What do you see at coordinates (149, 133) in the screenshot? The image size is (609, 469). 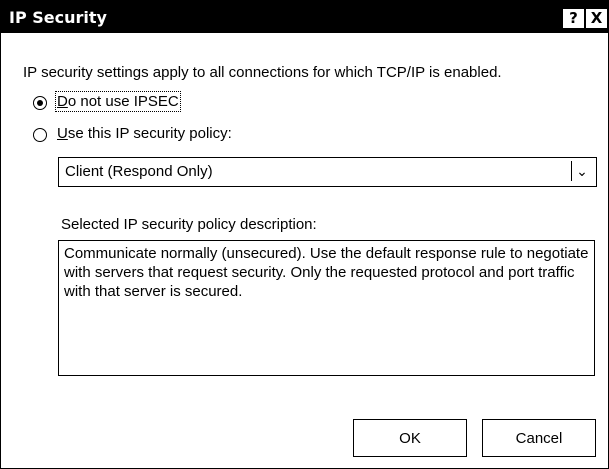 I see `label-text: se this IP security policy:` at bounding box center [149, 133].